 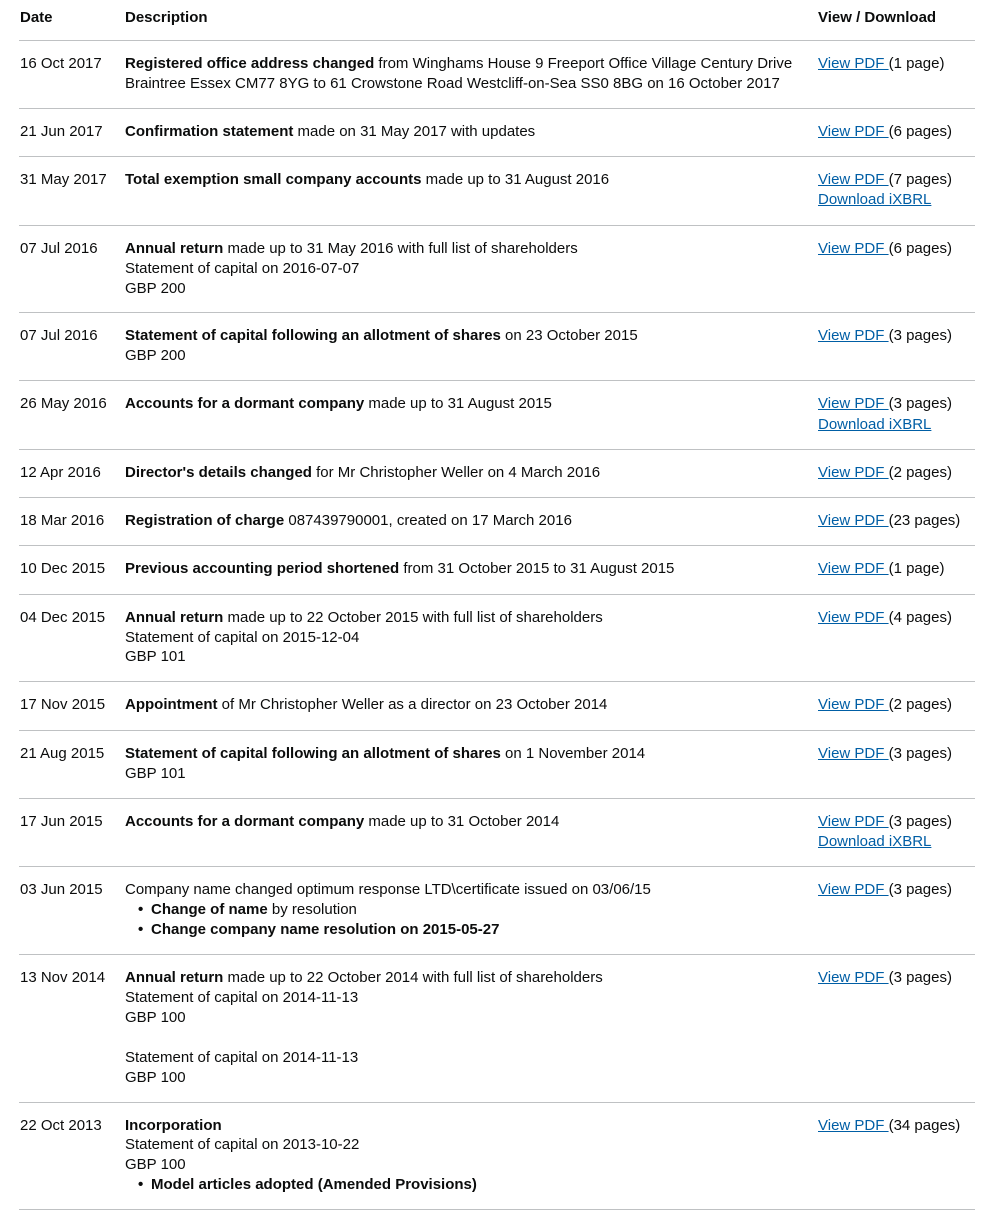 What do you see at coordinates (72, 191) in the screenshot?
I see `filing-date: 31 May 2017` at bounding box center [72, 191].